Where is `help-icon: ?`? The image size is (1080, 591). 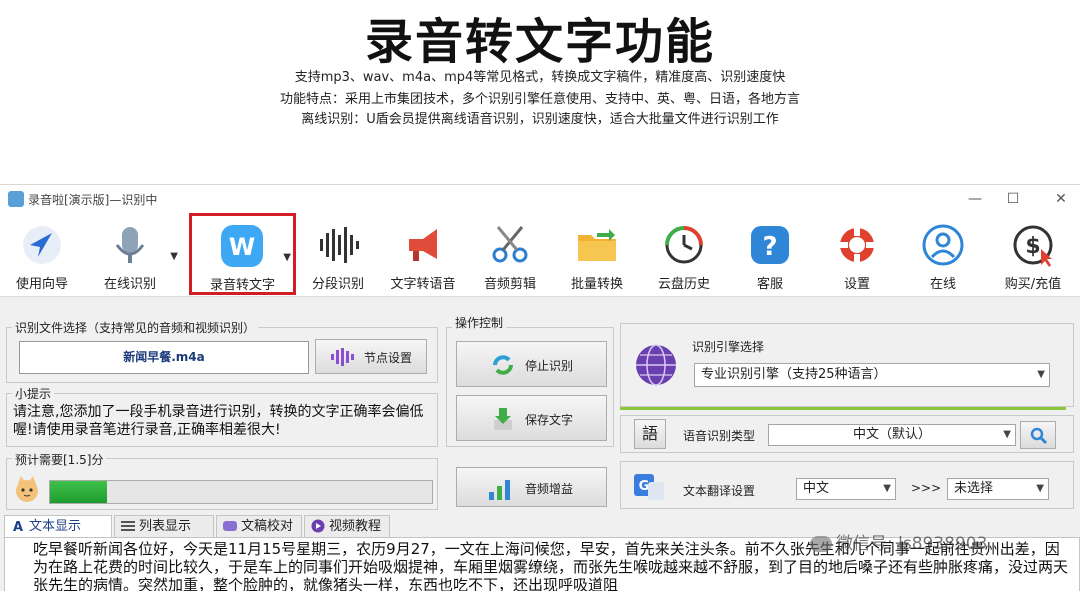
help-icon: ? is located at coordinates (770, 245).